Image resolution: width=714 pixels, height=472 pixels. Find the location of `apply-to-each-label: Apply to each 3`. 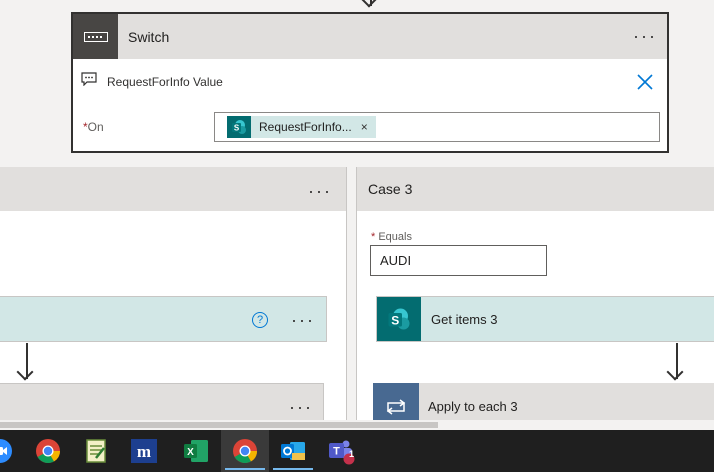

apply-to-each-label: Apply to each 3 is located at coordinates (473, 406).